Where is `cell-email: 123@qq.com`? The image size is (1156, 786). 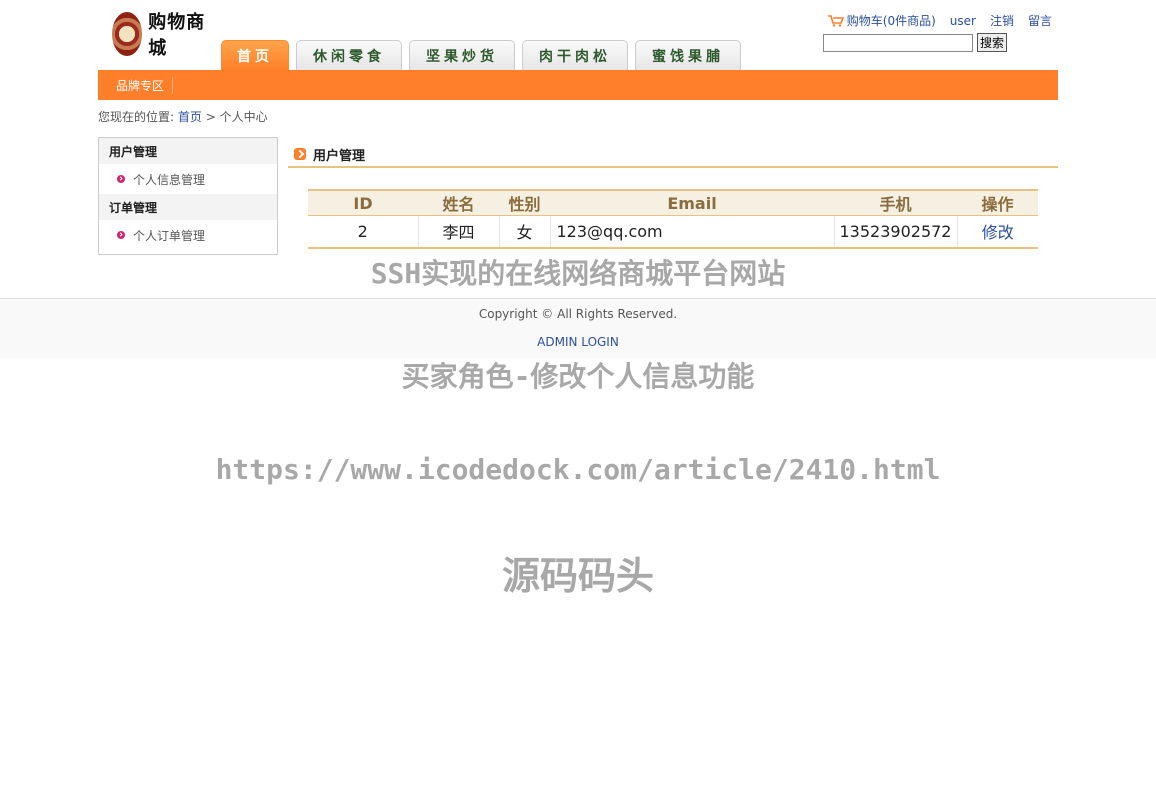
cell-email: 123@qq.com is located at coordinates (691, 232).